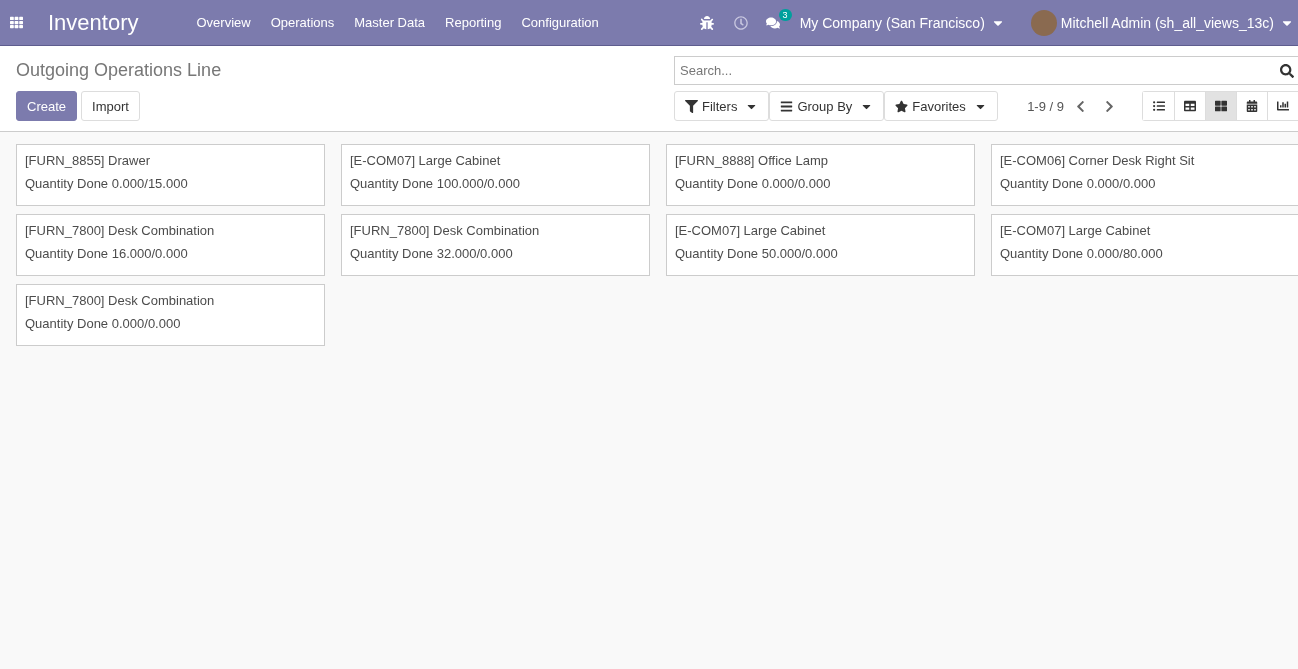 Image resolution: width=1298 pixels, height=669 pixels. What do you see at coordinates (119, 70) in the screenshot?
I see `page-title: Outgoing Operations Line` at bounding box center [119, 70].